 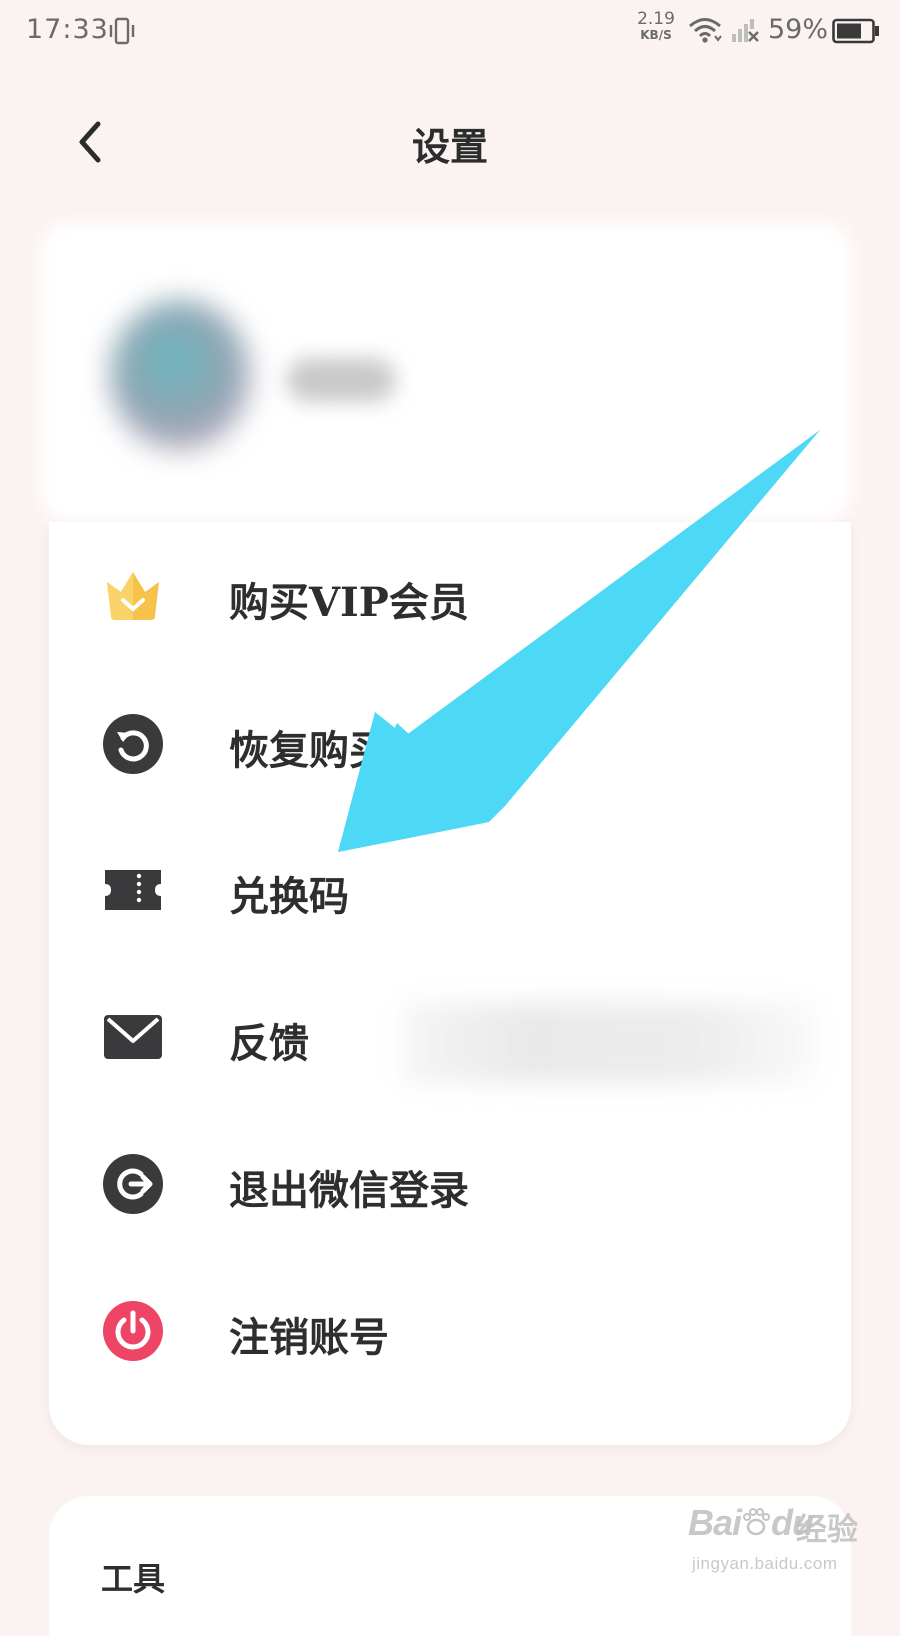 I want to click on menu-item-feedback: 反馈, so click(x=450, y=1037).